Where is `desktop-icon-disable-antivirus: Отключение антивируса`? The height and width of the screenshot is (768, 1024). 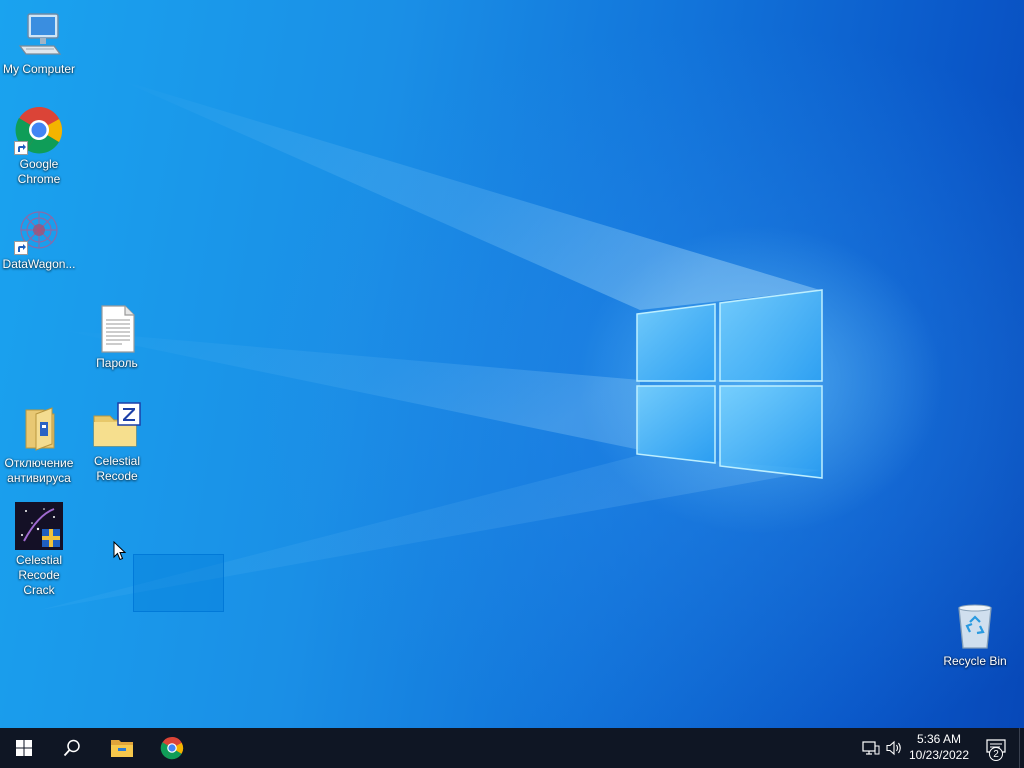
desktop-icon-disable-antivirus: Отключение антивируса is located at coordinates (39, 445).